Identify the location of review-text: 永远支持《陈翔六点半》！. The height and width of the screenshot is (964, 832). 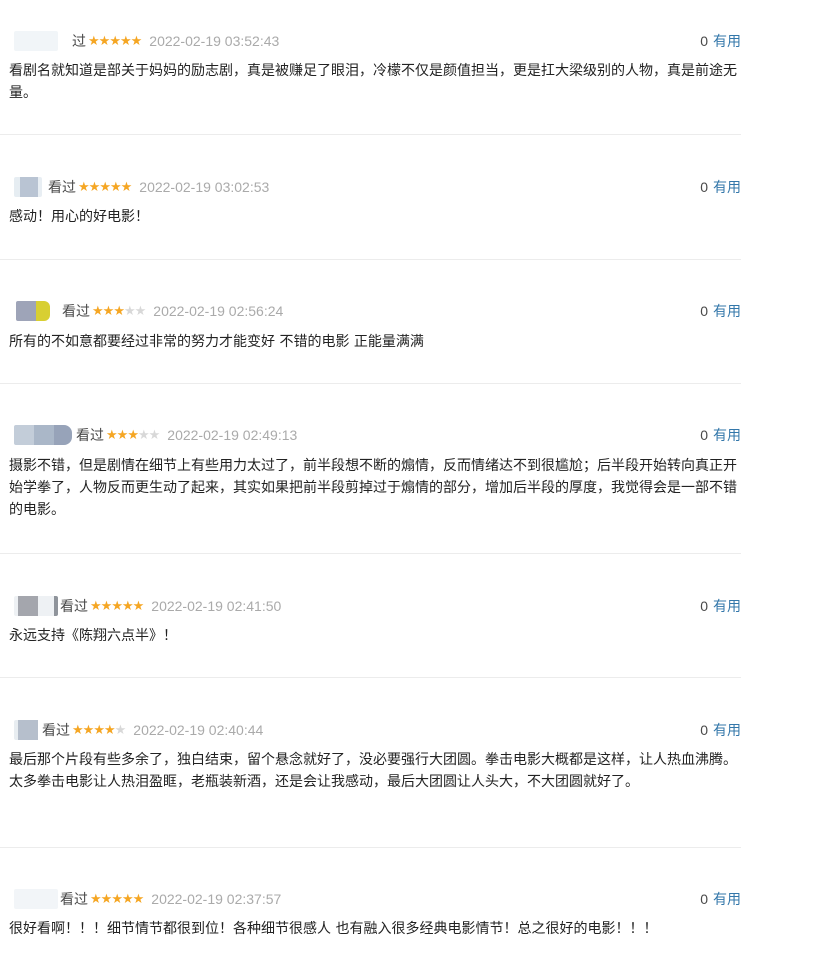
(93, 636).